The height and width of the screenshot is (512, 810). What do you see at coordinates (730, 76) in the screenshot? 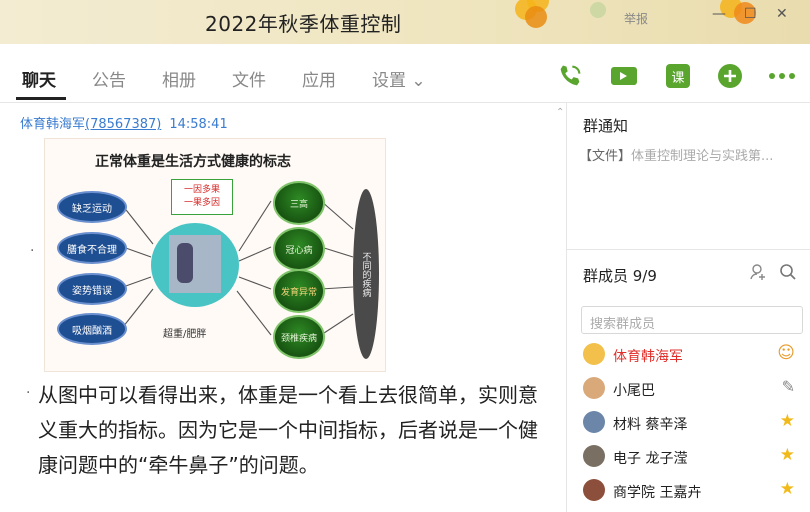
I see `add-app-icon` at bounding box center [730, 76].